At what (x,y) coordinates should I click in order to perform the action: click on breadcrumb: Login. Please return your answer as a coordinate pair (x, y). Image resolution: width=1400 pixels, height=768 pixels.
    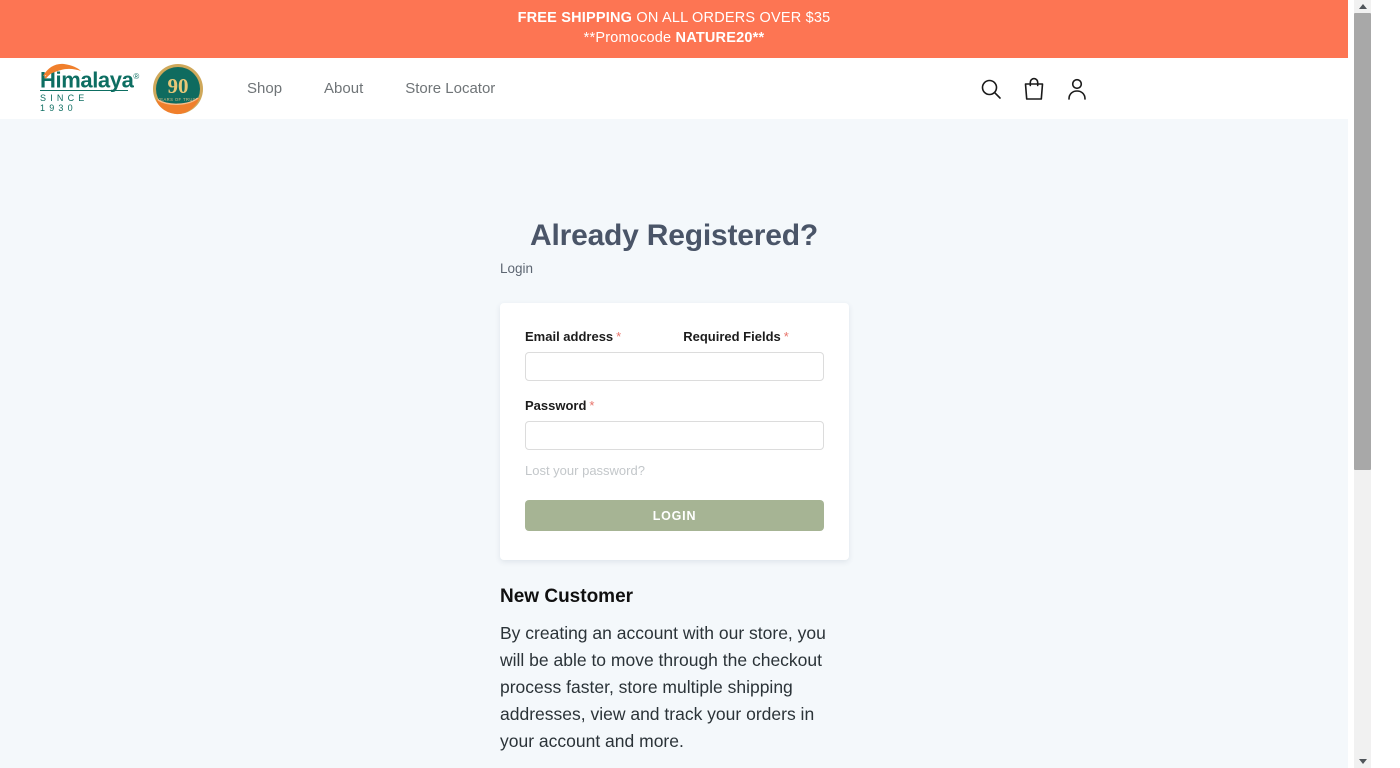
    Looking at the image, I should click on (517, 268).